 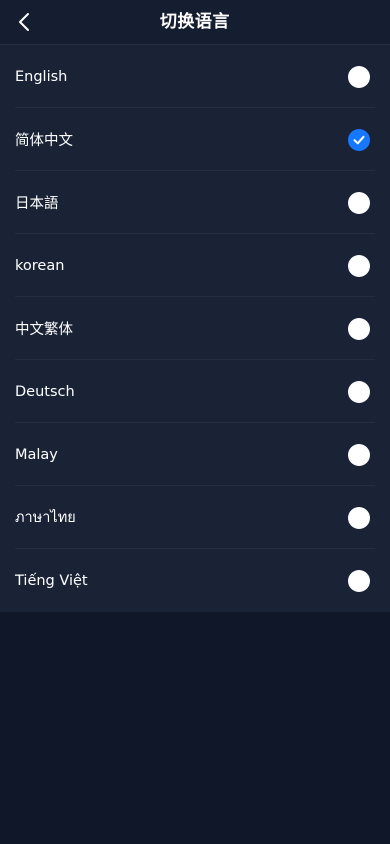 What do you see at coordinates (195, 580) in the screenshot?
I see `language-option: Tiếng Việt` at bounding box center [195, 580].